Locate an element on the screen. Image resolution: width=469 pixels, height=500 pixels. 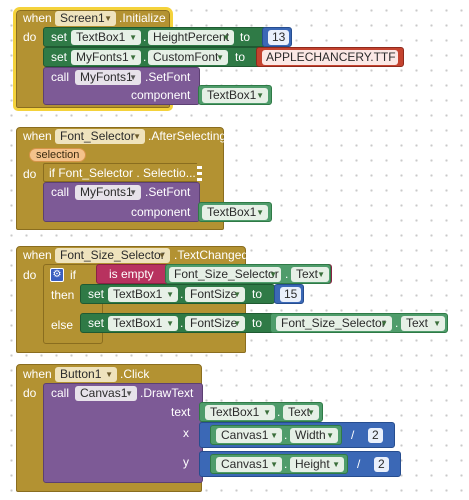
screen1-component-dropdown: Screen1 ▼ is located at coordinates (85, 18).